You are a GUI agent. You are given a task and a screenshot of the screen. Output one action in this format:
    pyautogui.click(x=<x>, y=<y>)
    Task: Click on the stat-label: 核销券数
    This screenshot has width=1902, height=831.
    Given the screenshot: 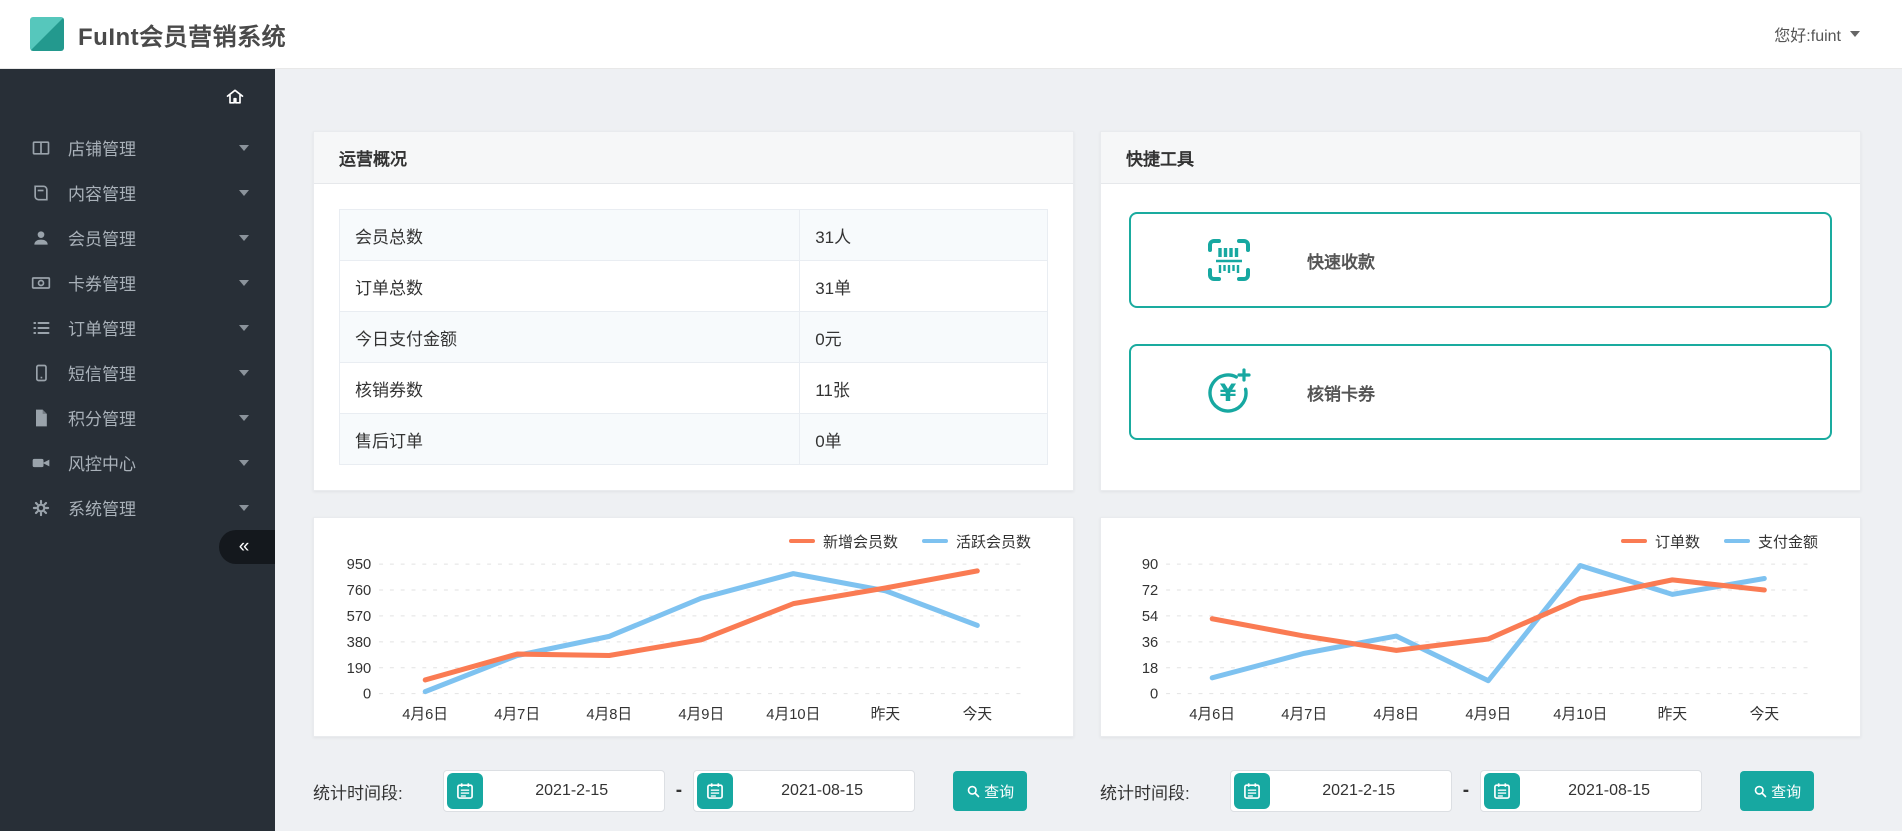 What is the action you would take?
    pyautogui.click(x=569, y=388)
    